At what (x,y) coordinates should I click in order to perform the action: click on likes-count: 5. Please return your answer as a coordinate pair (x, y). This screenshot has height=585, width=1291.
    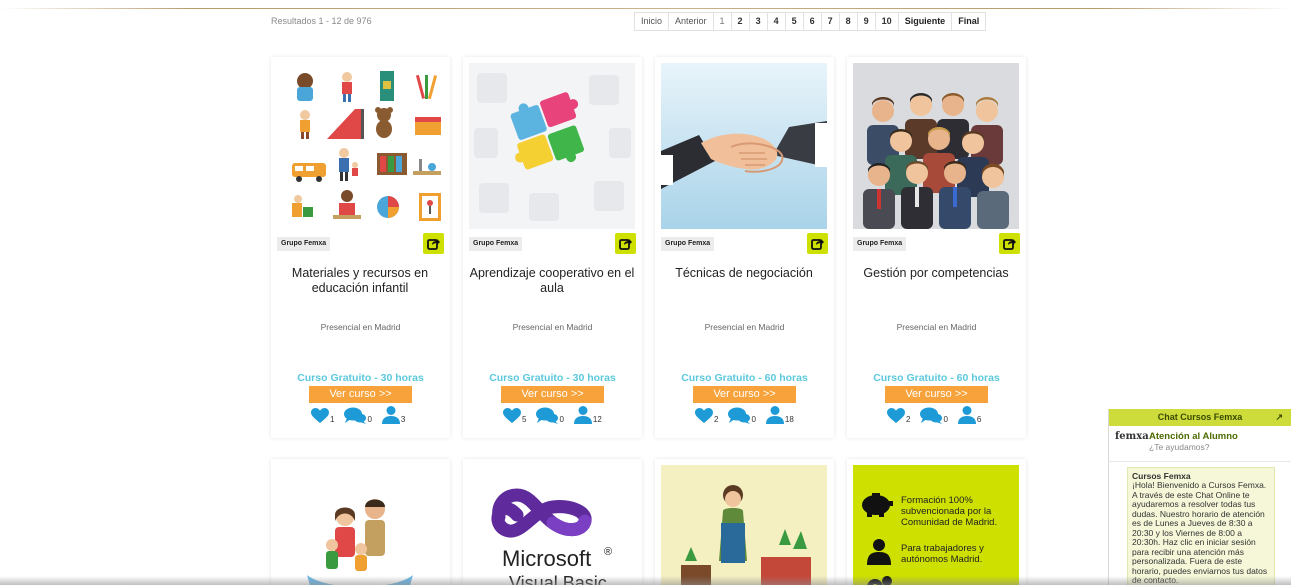
    Looking at the image, I should click on (524, 419).